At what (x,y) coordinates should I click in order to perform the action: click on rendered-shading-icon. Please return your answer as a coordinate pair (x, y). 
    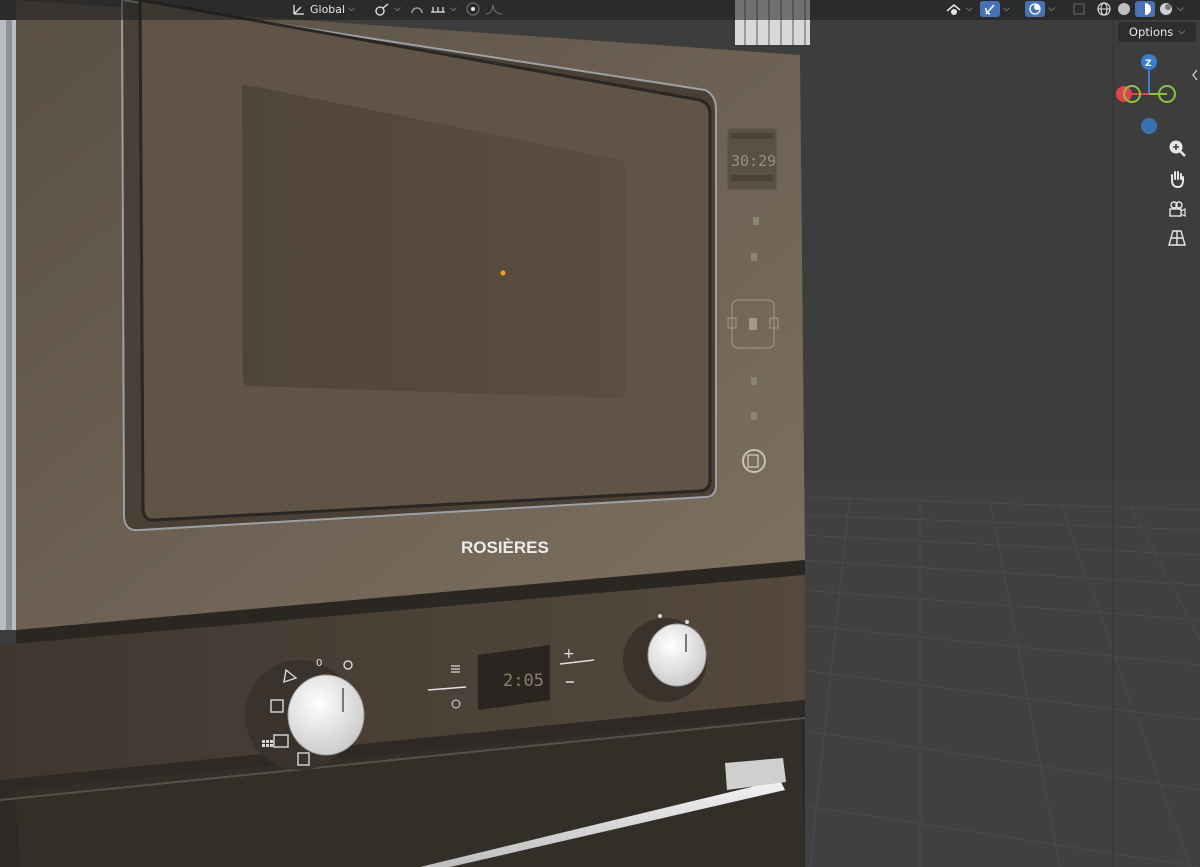
    Looking at the image, I should click on (1166, 9).